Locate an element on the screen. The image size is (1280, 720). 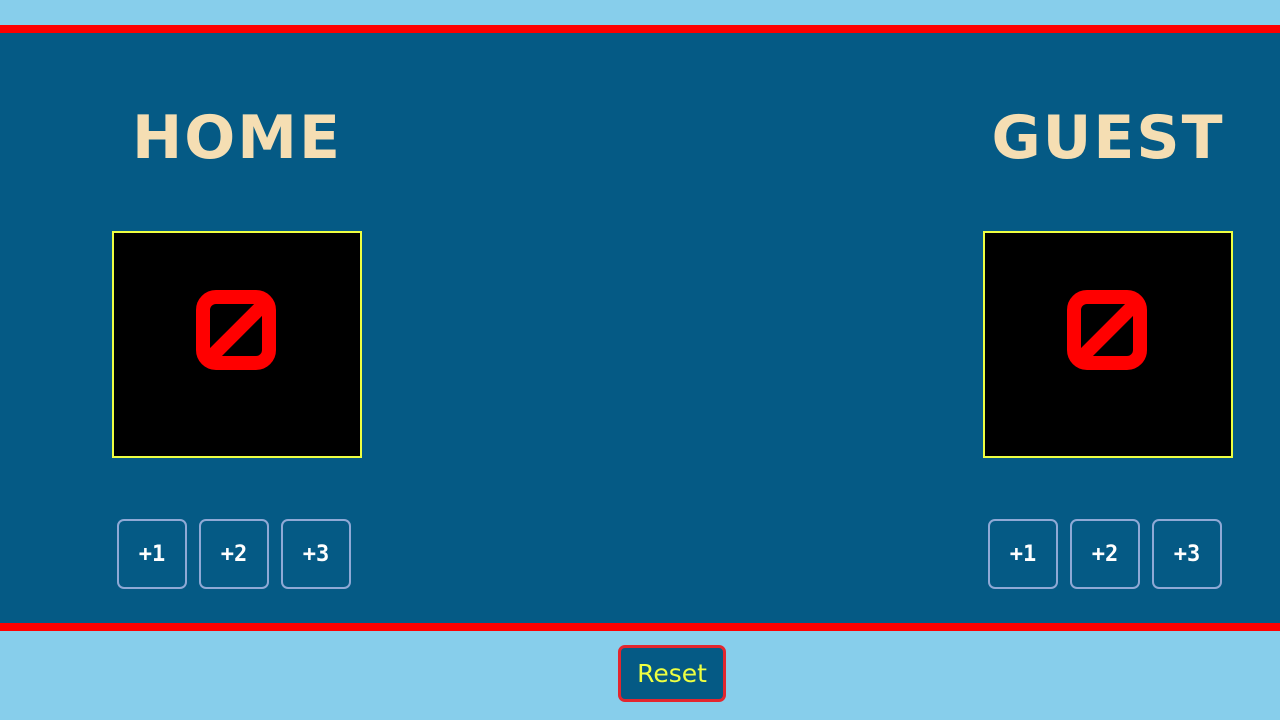
guest-add-3-button: +3 is located at coordinates (1187, 554).